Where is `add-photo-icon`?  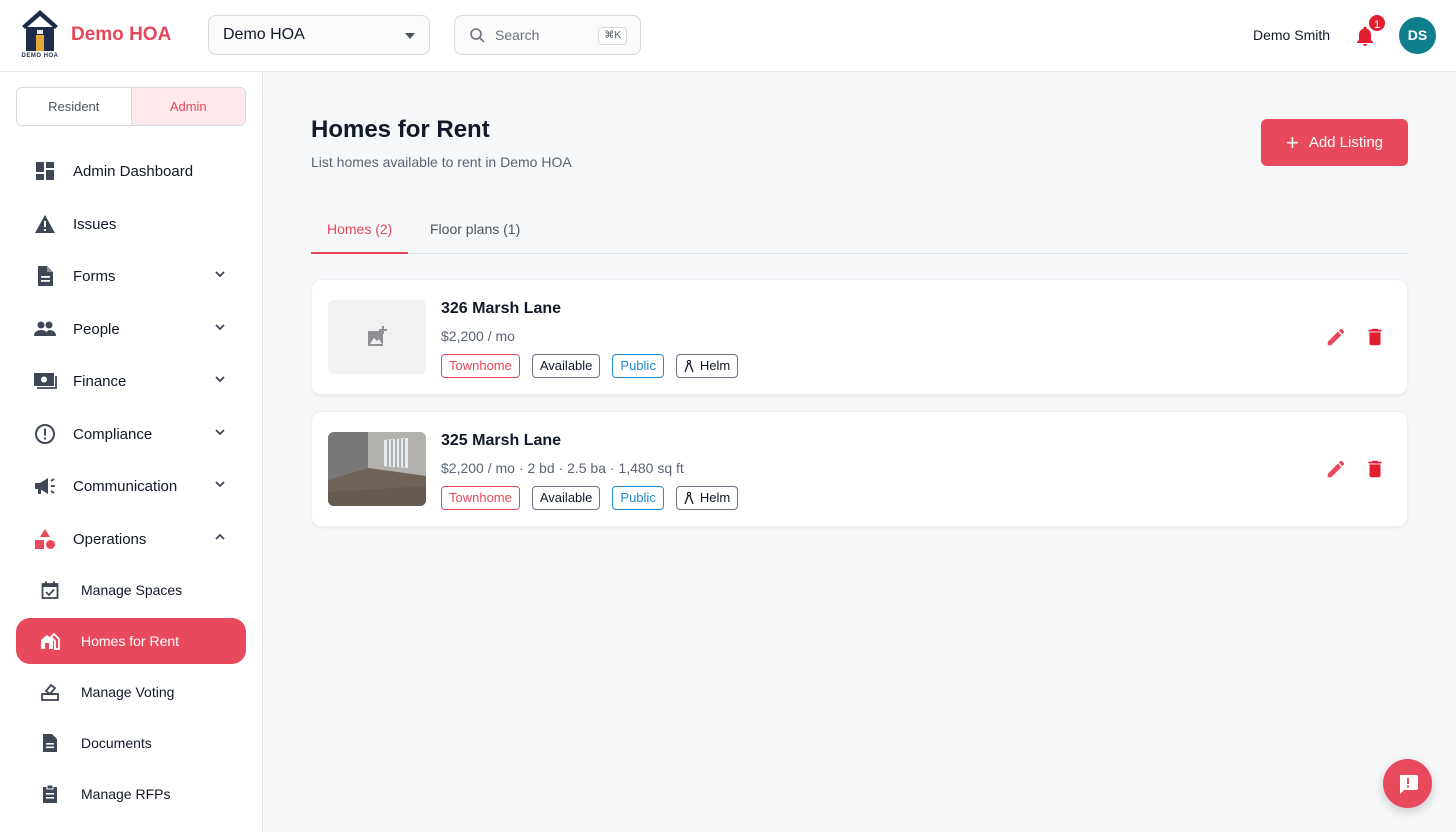
add-photo-icon is located at coordinates (377, 336).